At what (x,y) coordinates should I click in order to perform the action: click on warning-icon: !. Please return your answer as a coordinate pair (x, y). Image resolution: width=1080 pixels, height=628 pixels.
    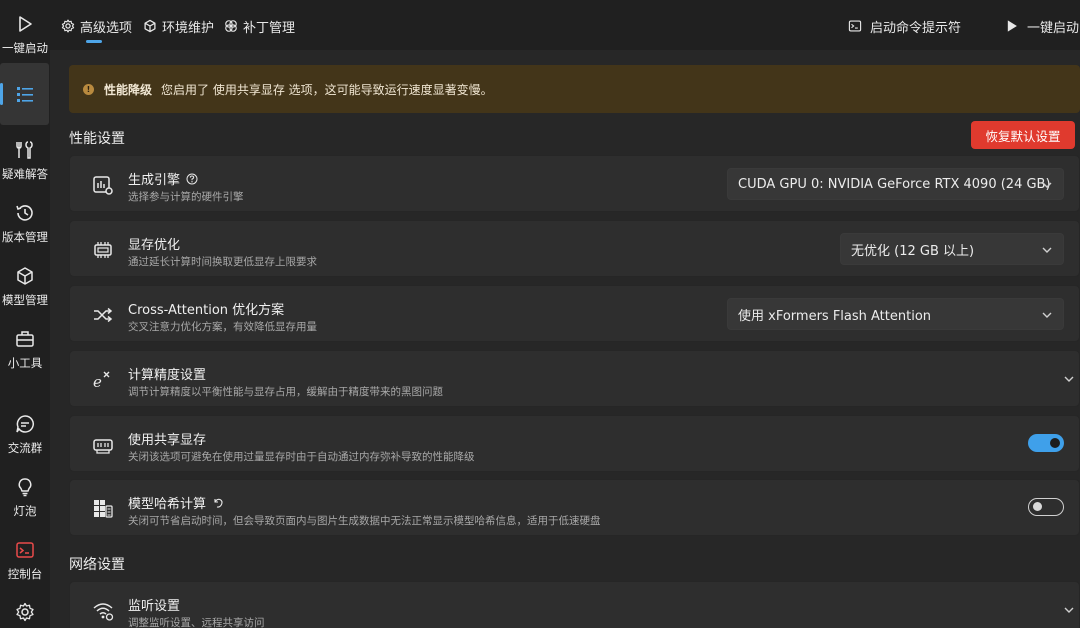
    Looking at the image, I should click on (88, 89).